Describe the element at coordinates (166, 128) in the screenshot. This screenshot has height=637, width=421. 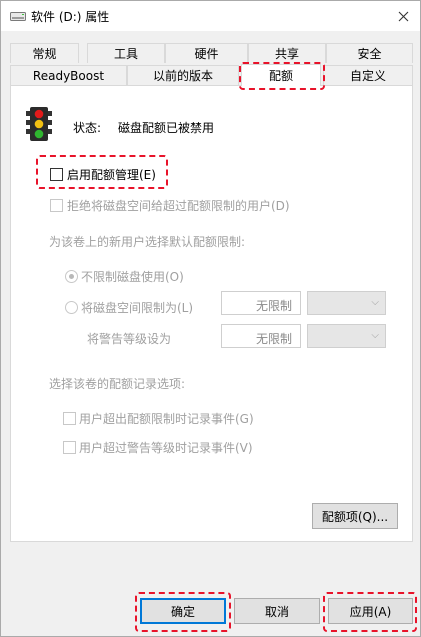
I see `status-value: 磁盘配额已被禁用` at that location.